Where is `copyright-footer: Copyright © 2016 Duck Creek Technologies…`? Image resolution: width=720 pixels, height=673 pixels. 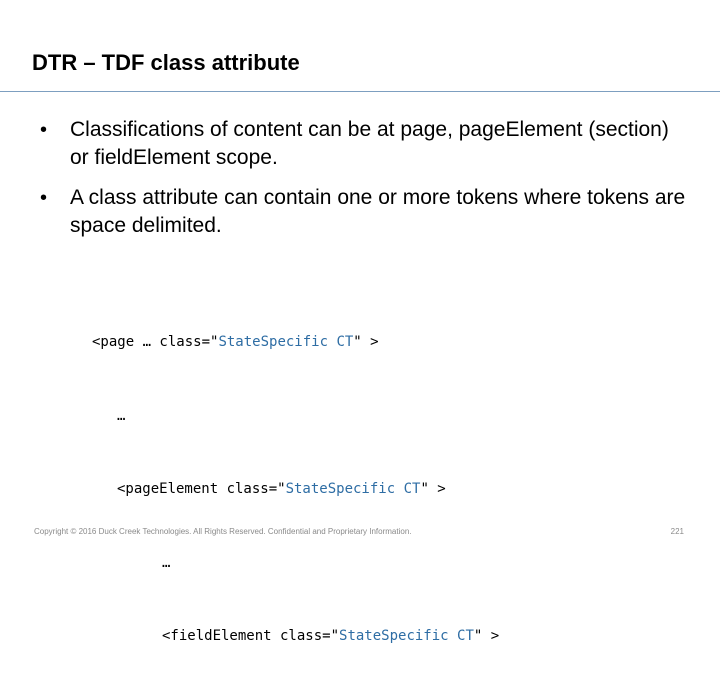
copyright-footer: Copyright © 2016 Duck Creek Technologies… is located at coordinates (223, 531).